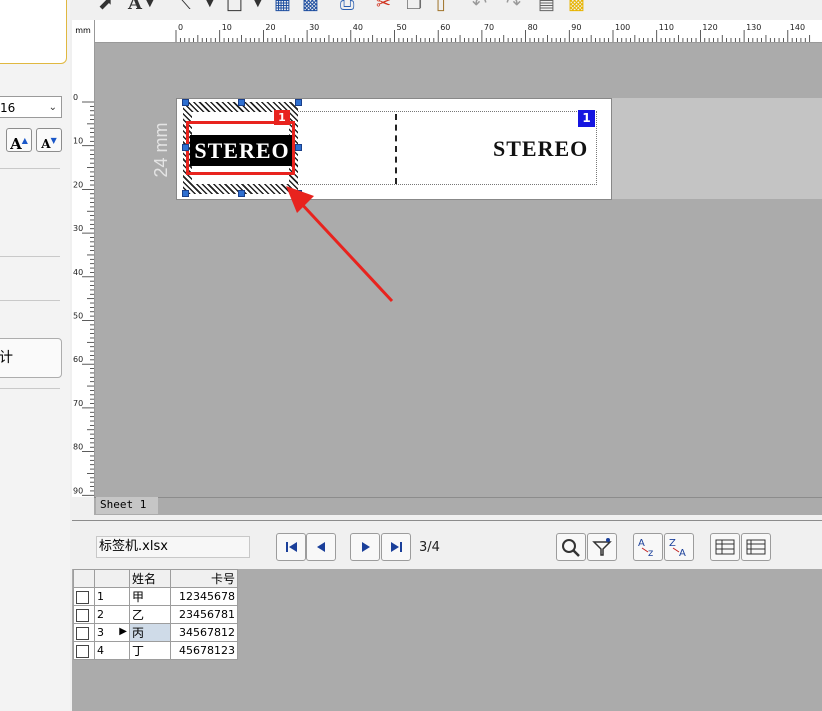 The image size is (822, 711). I want to click on ruler-label: 140, so click(797, 27).